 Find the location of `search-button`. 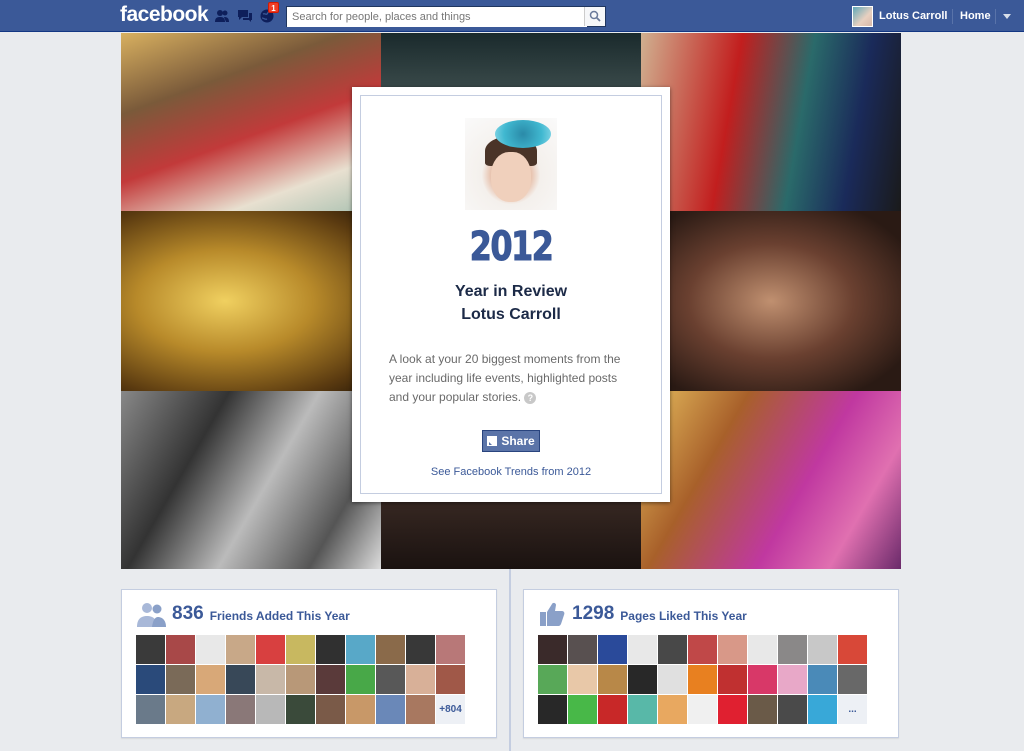

search-button is located at coordinates (594, 16).